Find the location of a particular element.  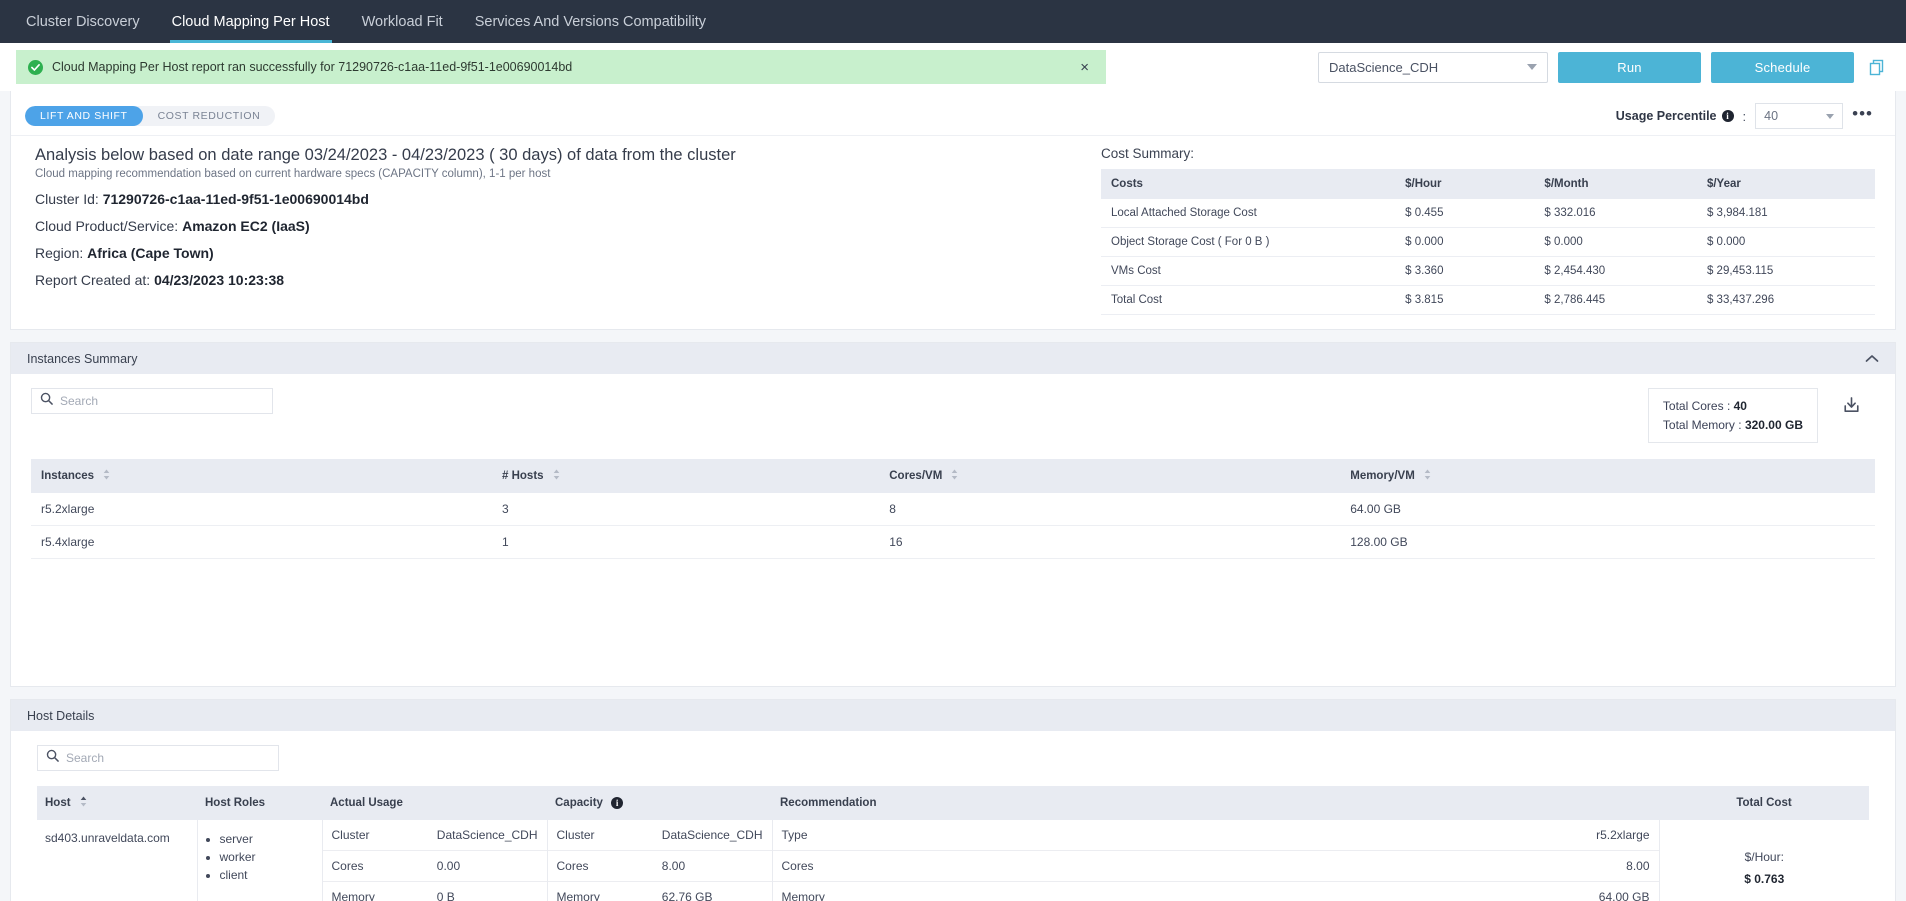

cell-cost-hour: $ 3.815 is located at coordinates (1465, 300).